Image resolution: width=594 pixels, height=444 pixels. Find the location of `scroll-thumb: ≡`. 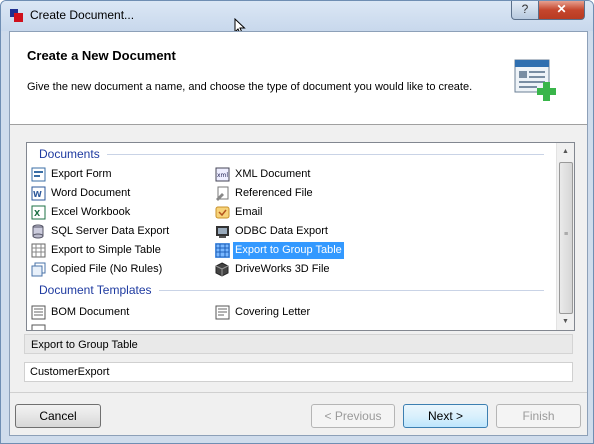

scroll-thumb: ≡ is located at coordinates (566, 238).